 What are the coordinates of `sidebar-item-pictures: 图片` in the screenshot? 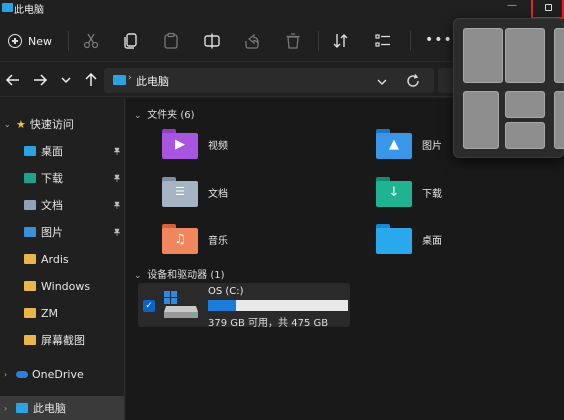 It's located at (62, 232).